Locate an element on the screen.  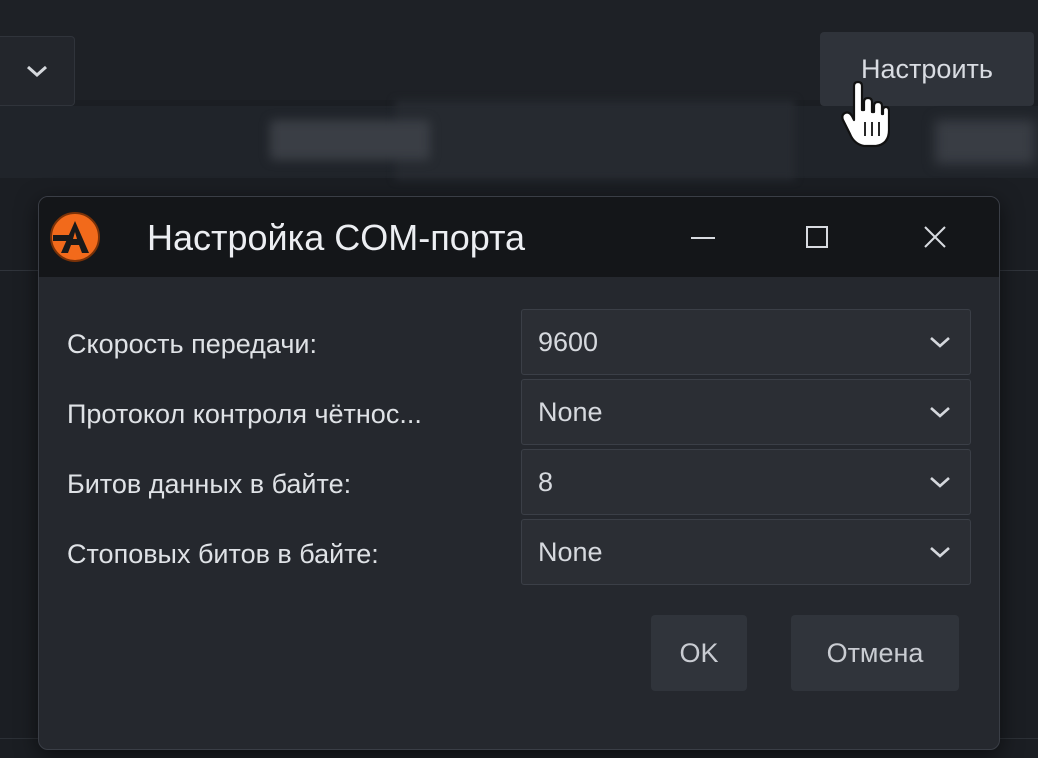
app-logo-icon is located at coordinates (75, 237).